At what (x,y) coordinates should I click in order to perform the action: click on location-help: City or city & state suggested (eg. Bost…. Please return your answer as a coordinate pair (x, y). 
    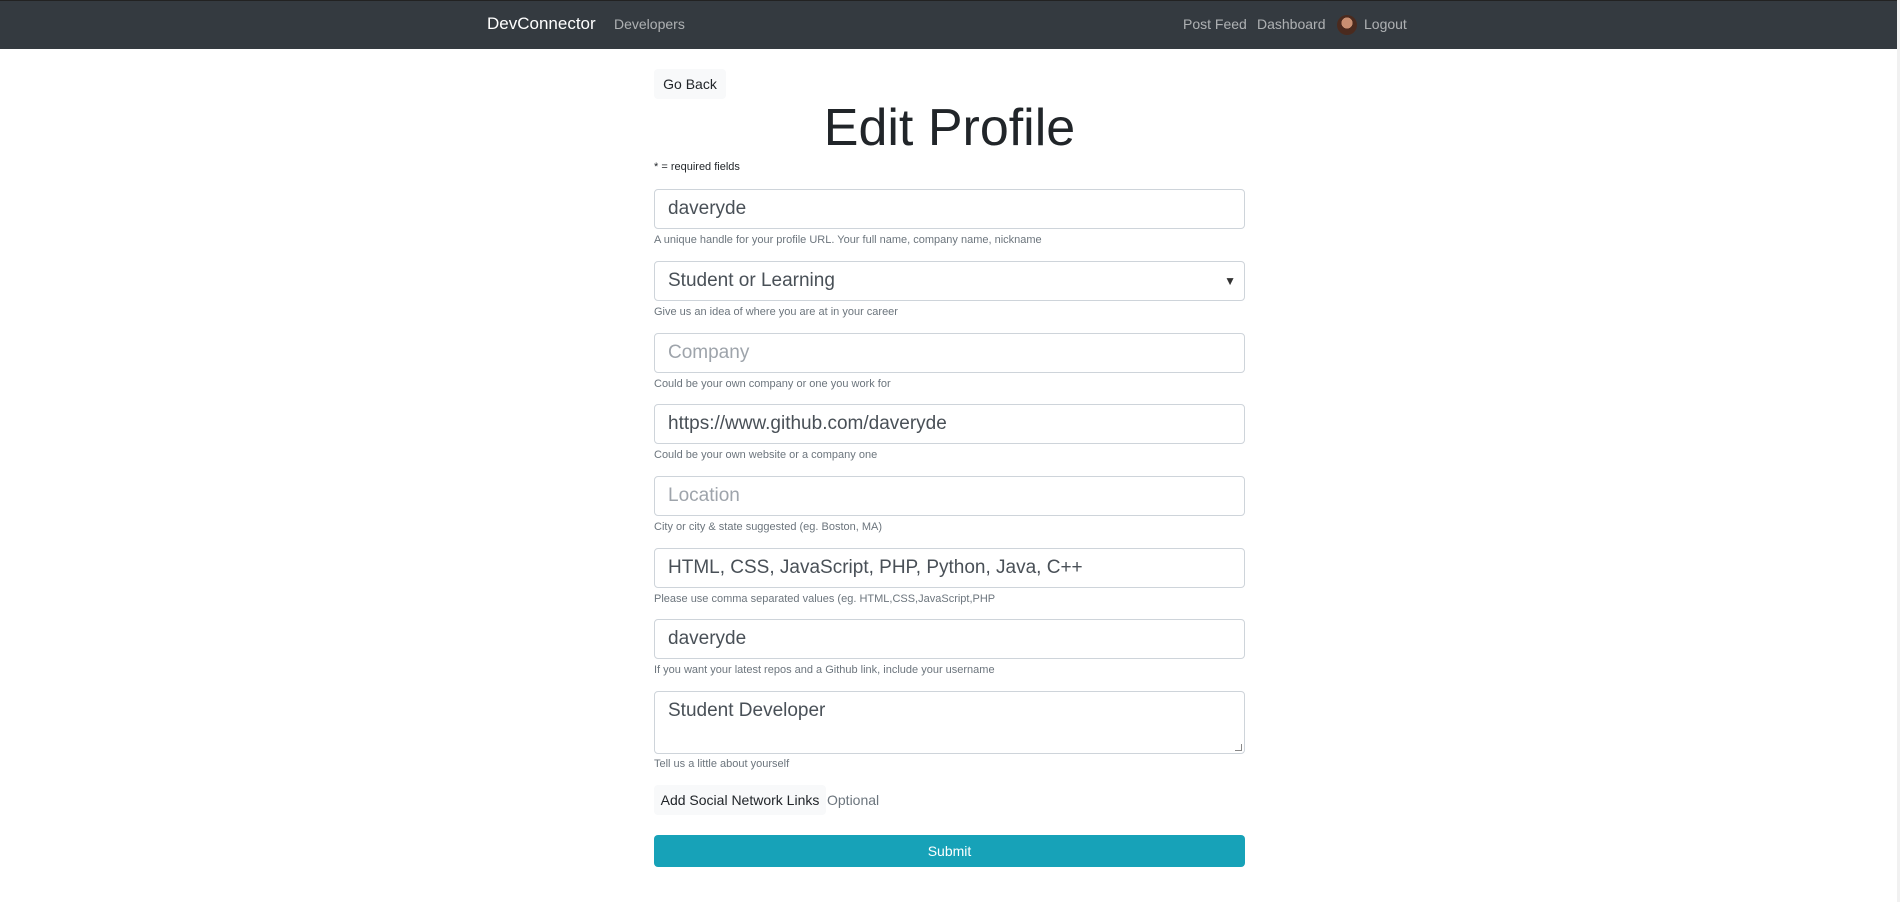
    Looking at the image, I should click on (768, 527).